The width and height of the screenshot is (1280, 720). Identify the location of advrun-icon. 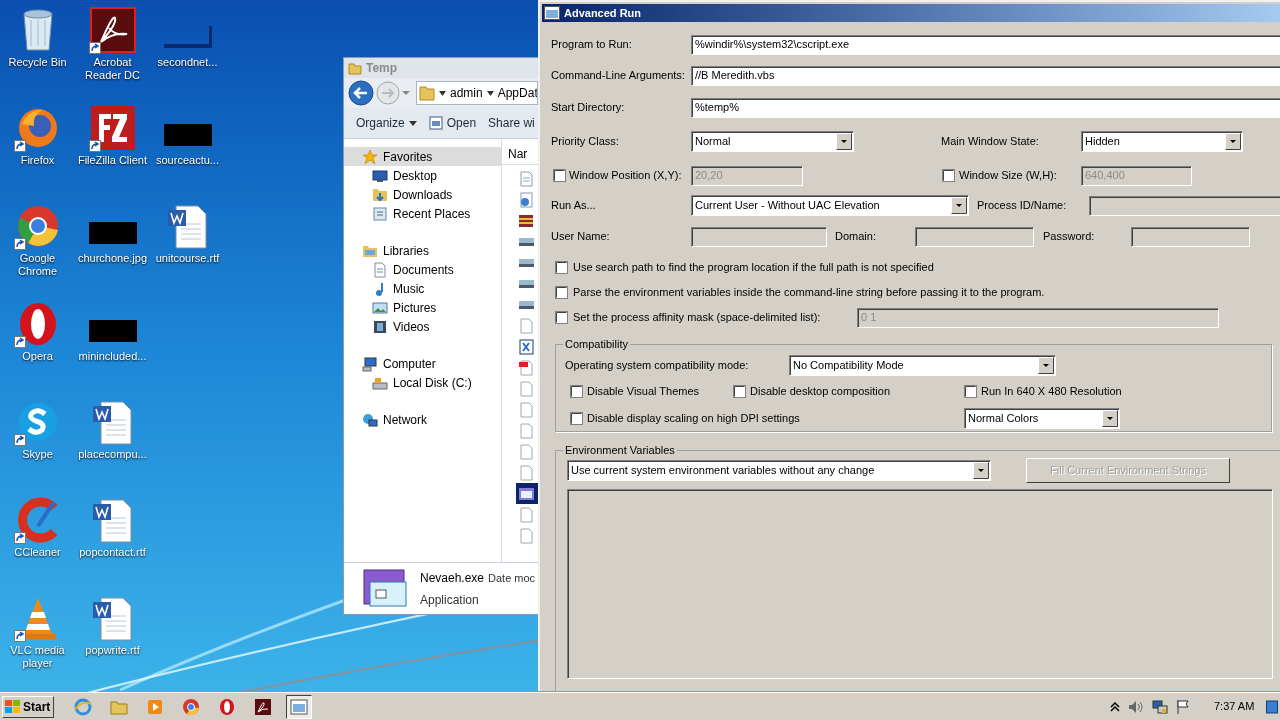
(299, 706).